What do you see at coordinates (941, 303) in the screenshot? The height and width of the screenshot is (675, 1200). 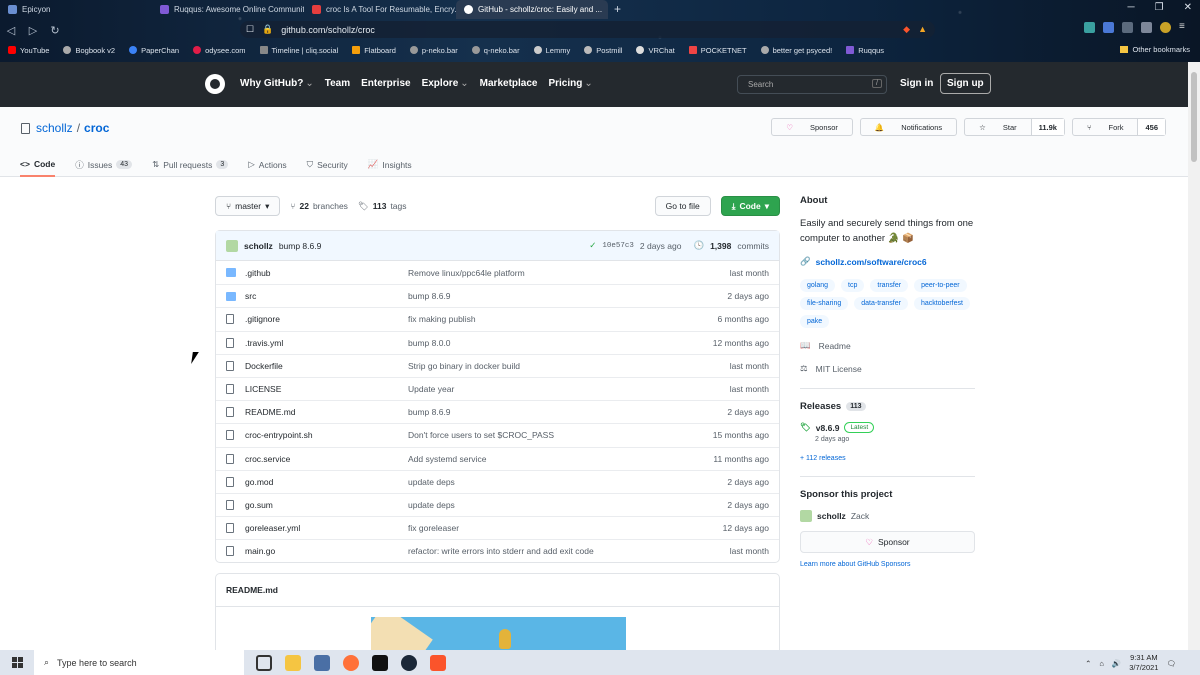 I see `topic-tag: hacktoberfest` at bounding box center [941, 303].